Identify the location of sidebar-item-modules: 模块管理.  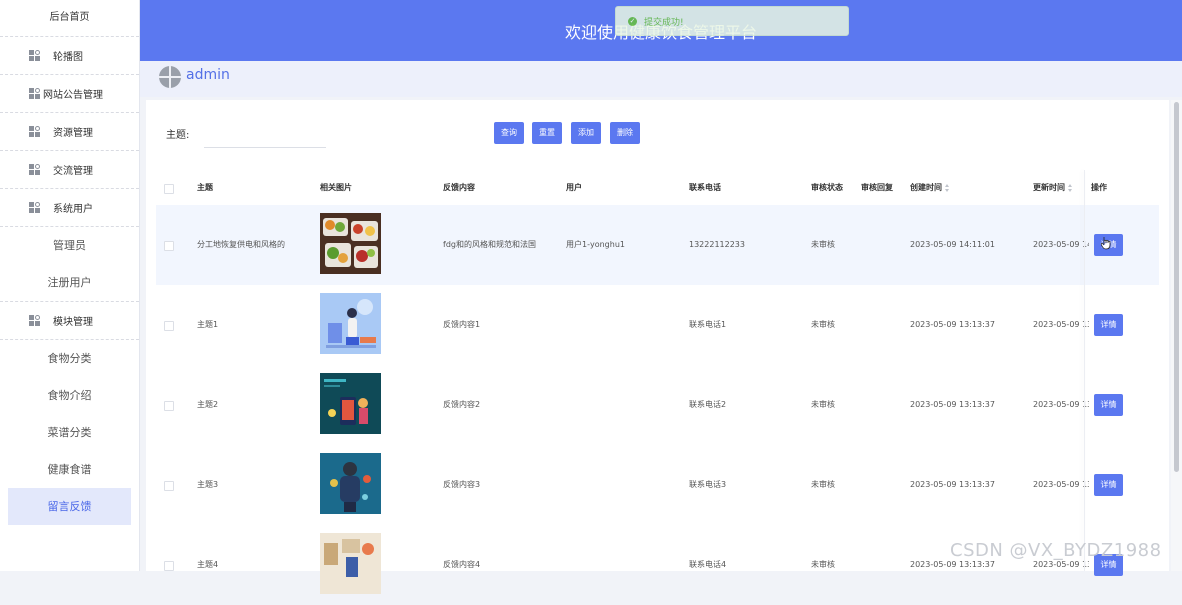
(69, 320).